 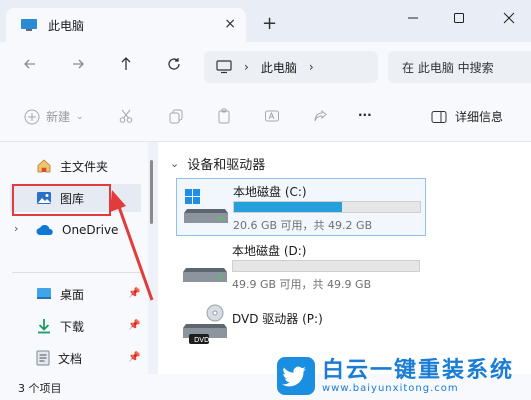 I want to click on rename-icon, so click(x=272, y=116).